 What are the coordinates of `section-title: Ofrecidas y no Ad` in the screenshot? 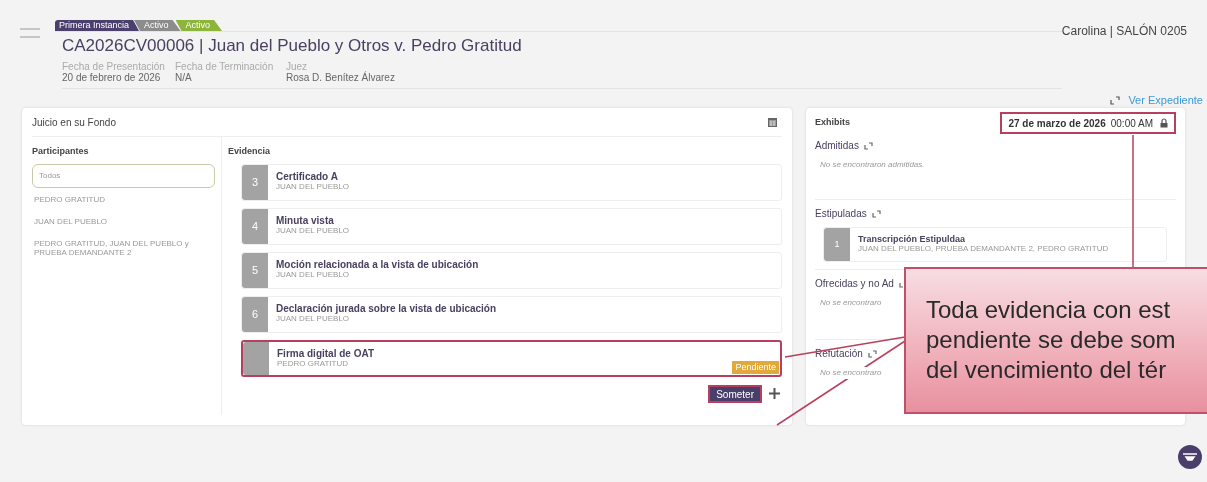 It's located at (854, 284).